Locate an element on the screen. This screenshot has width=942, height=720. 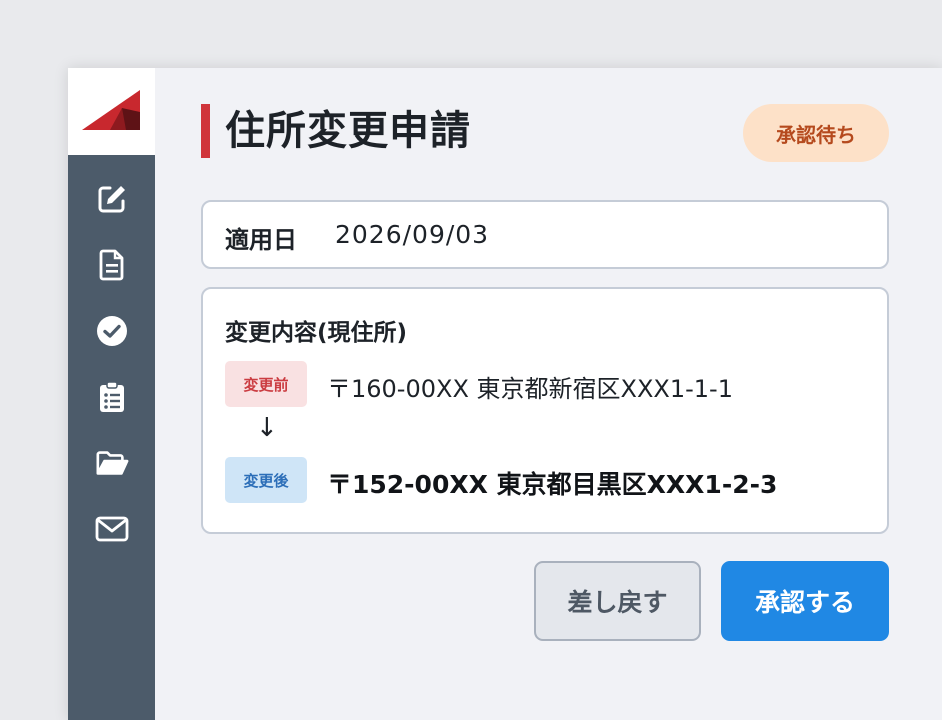
sidebar is located at coordinates (111, 394).